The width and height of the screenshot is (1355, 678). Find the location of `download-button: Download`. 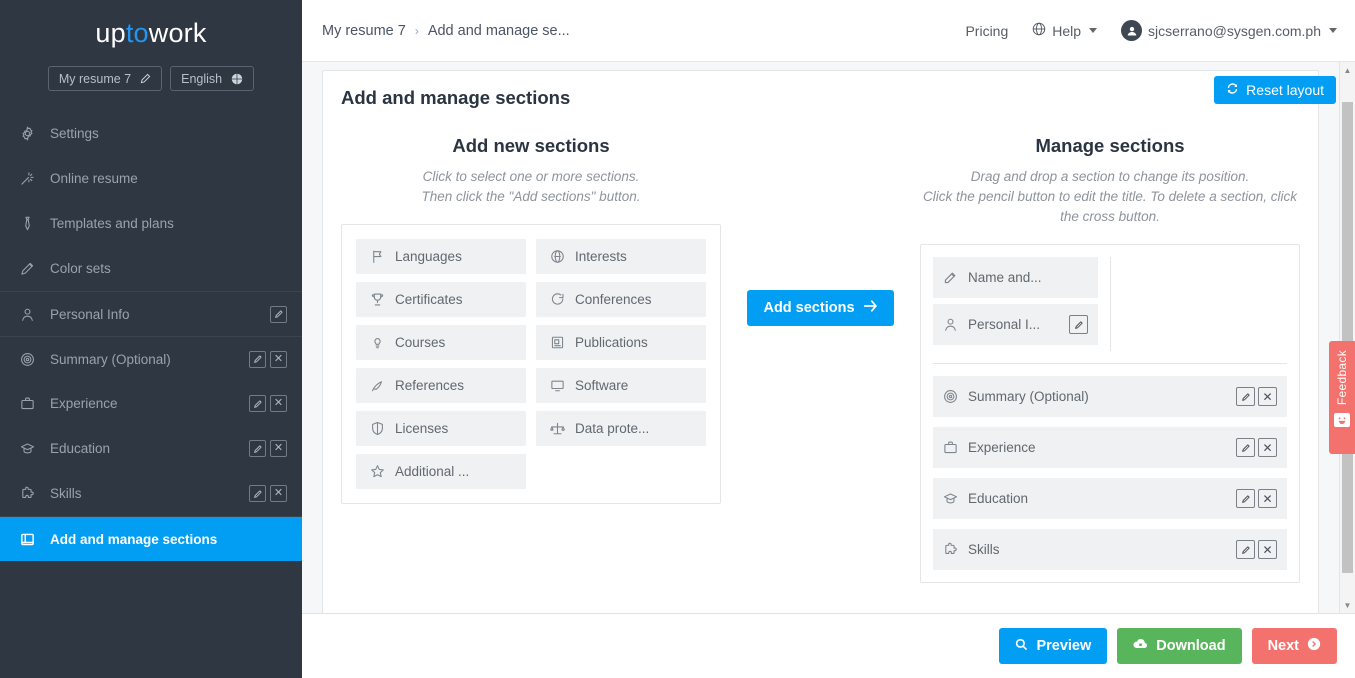

download-button: Download is located at coordinates (1179, 646).